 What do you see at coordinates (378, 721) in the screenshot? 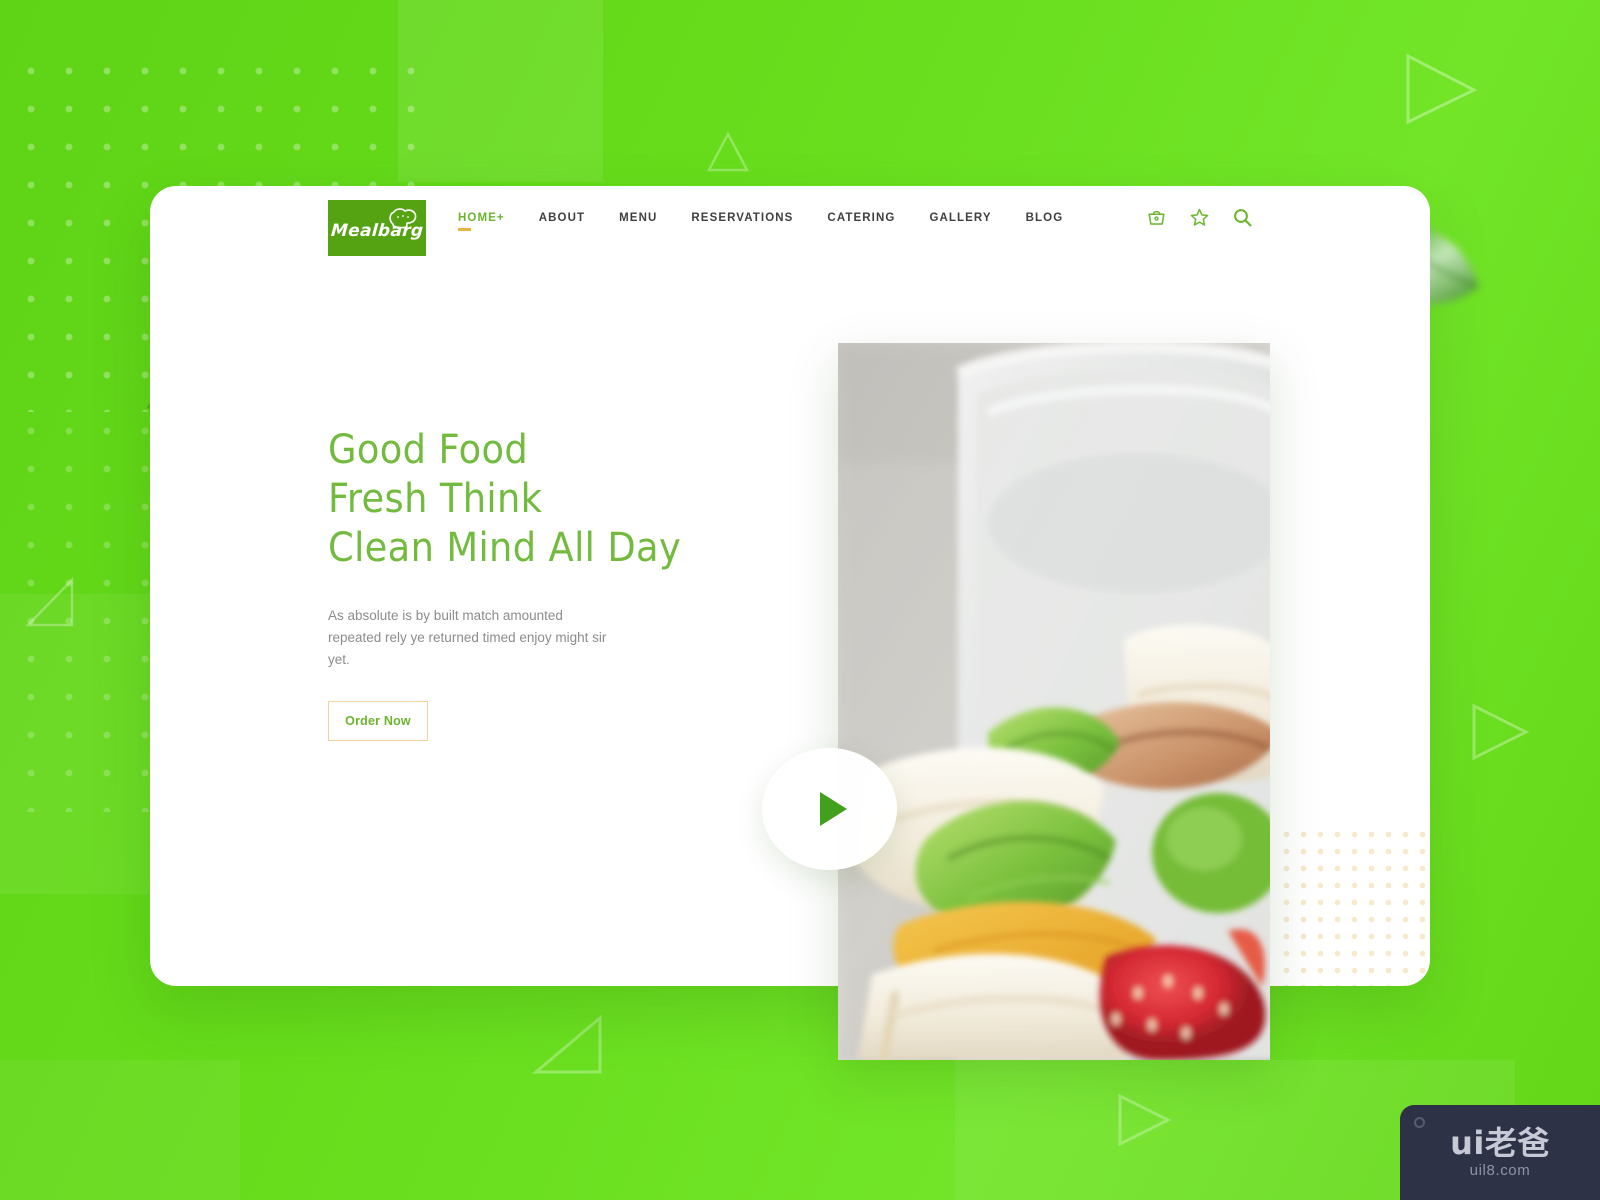
I see `order-now-button: Order Now` at bounding box center [378, 721].